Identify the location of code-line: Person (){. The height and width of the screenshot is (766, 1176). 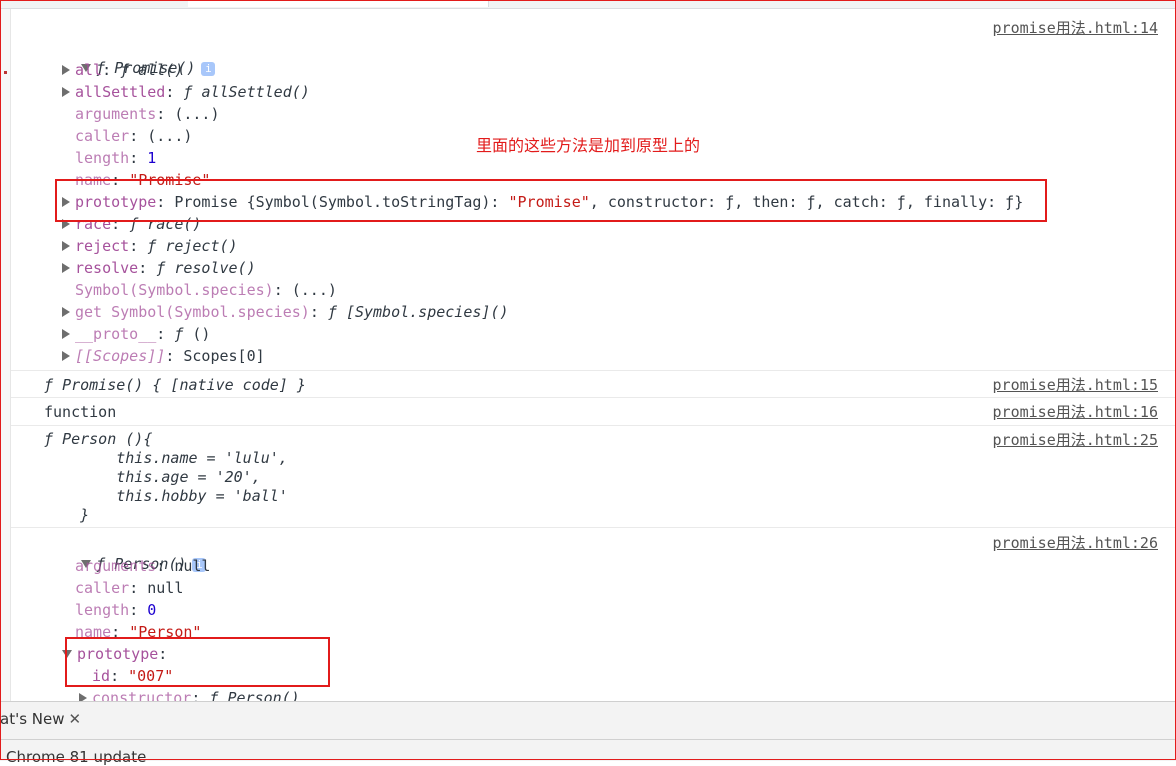
(107, 439).